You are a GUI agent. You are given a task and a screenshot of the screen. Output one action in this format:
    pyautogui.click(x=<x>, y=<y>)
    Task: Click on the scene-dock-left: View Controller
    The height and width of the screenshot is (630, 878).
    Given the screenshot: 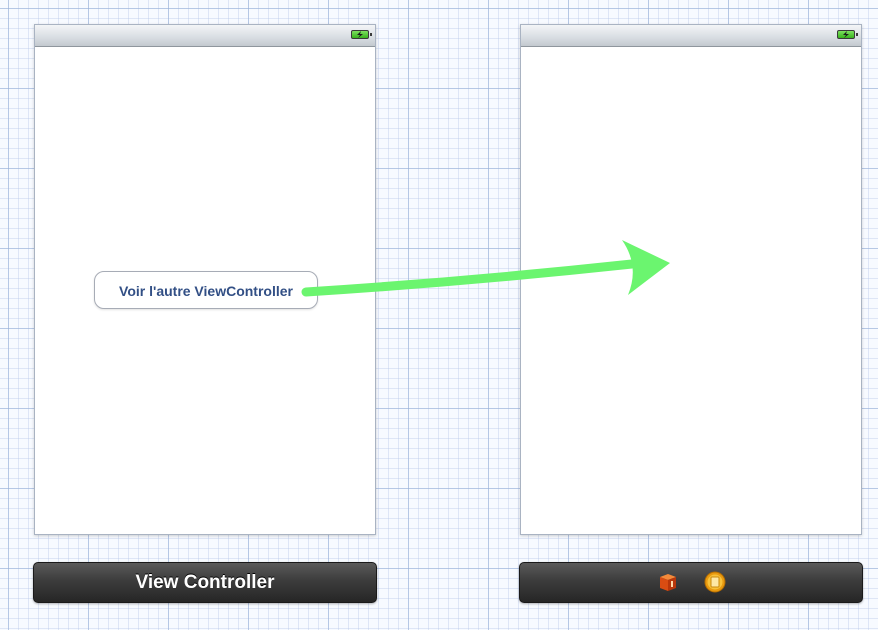 What is the action you would take?
    pyautogui.click(x=205, y=582)
    